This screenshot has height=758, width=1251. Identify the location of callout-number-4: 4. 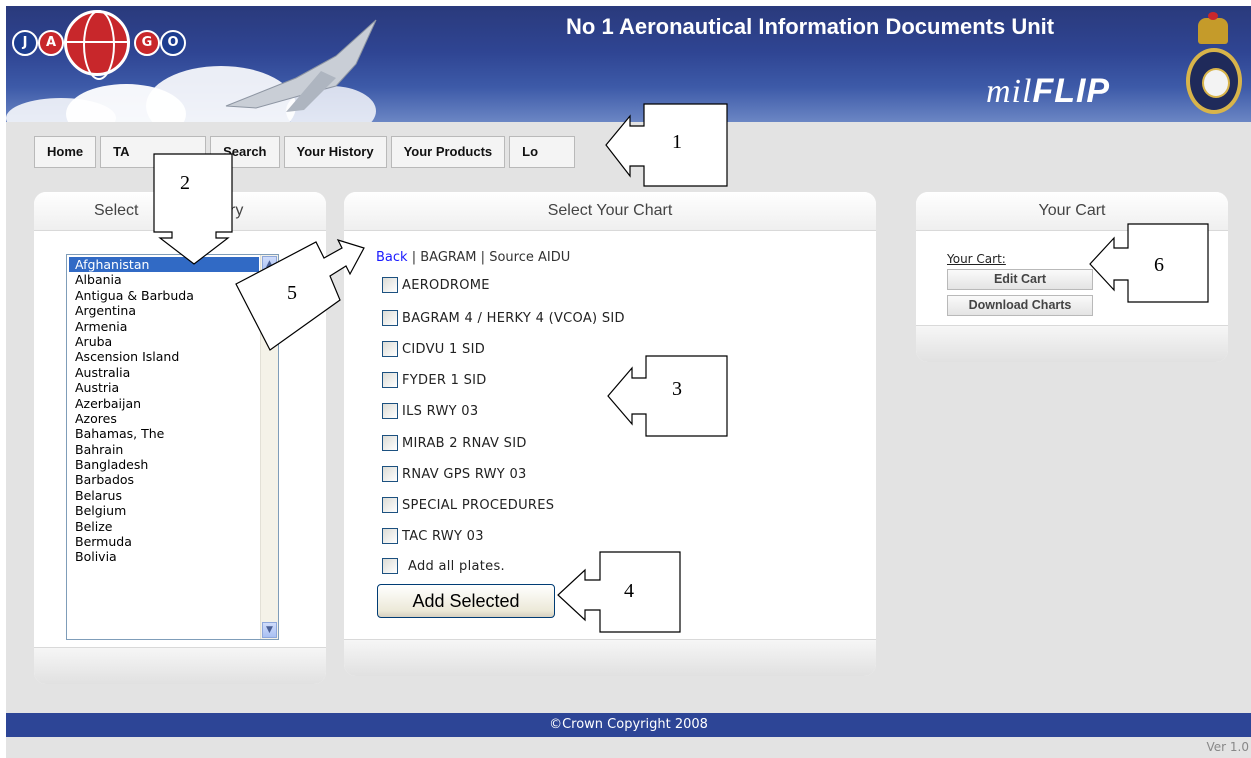
(629, 591).